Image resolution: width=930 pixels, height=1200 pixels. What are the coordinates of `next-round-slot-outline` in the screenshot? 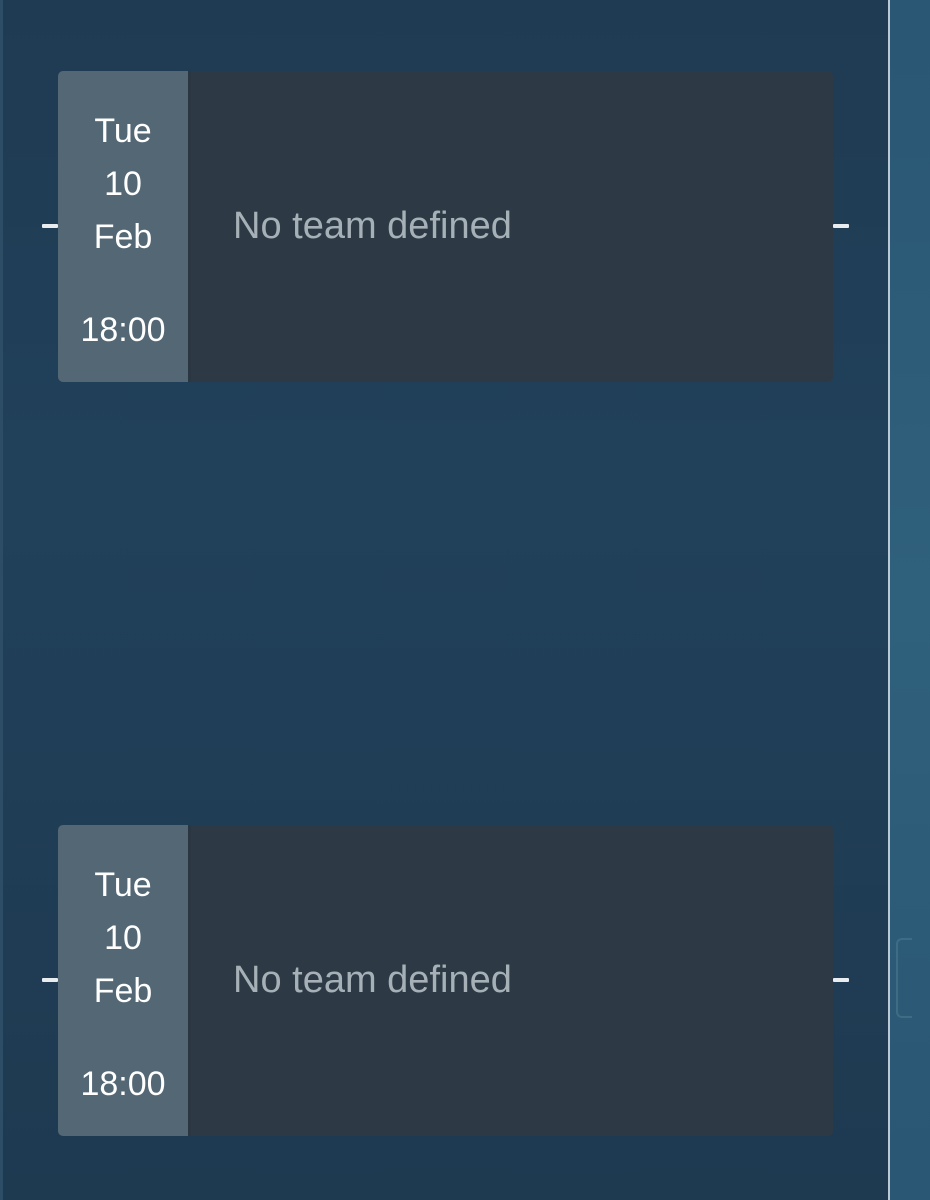 It's located at (904, 978).